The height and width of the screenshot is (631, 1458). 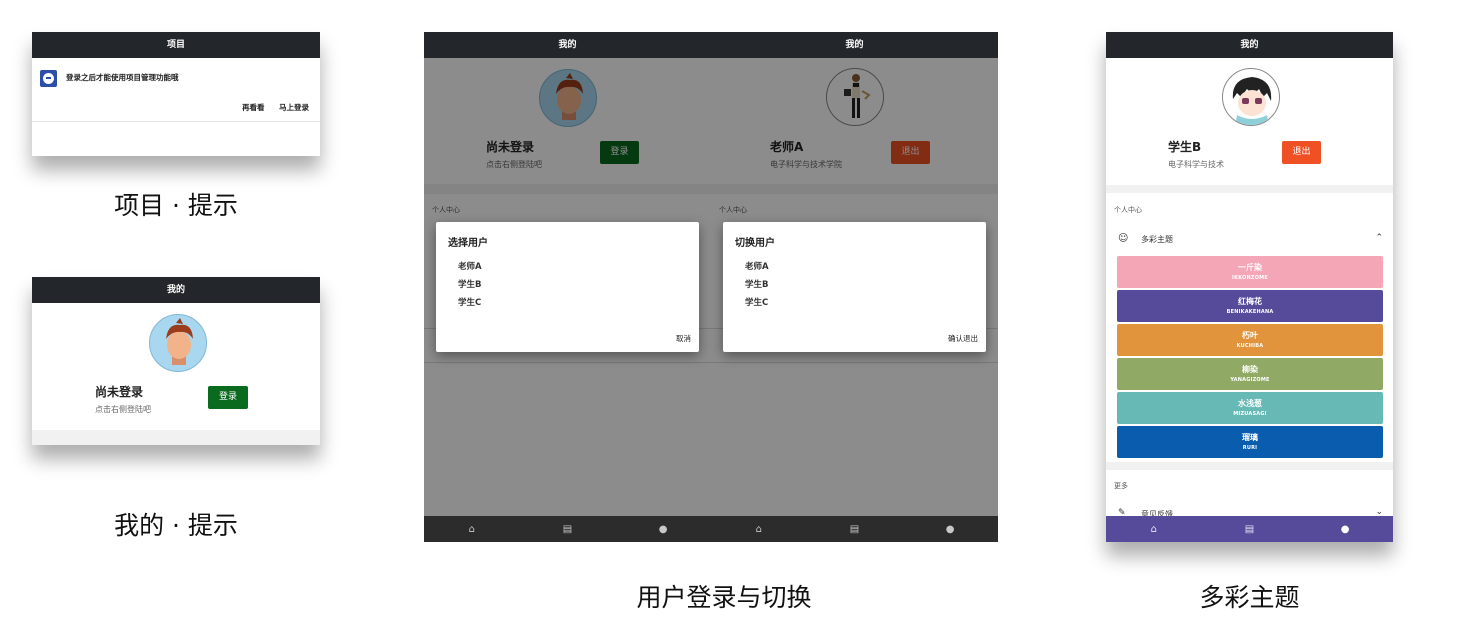 What do you see at coordinates (1196, 164) in the screenshot?
I see `user-subtitle: 电子科学与技术` at bounding box center [1196, 164].